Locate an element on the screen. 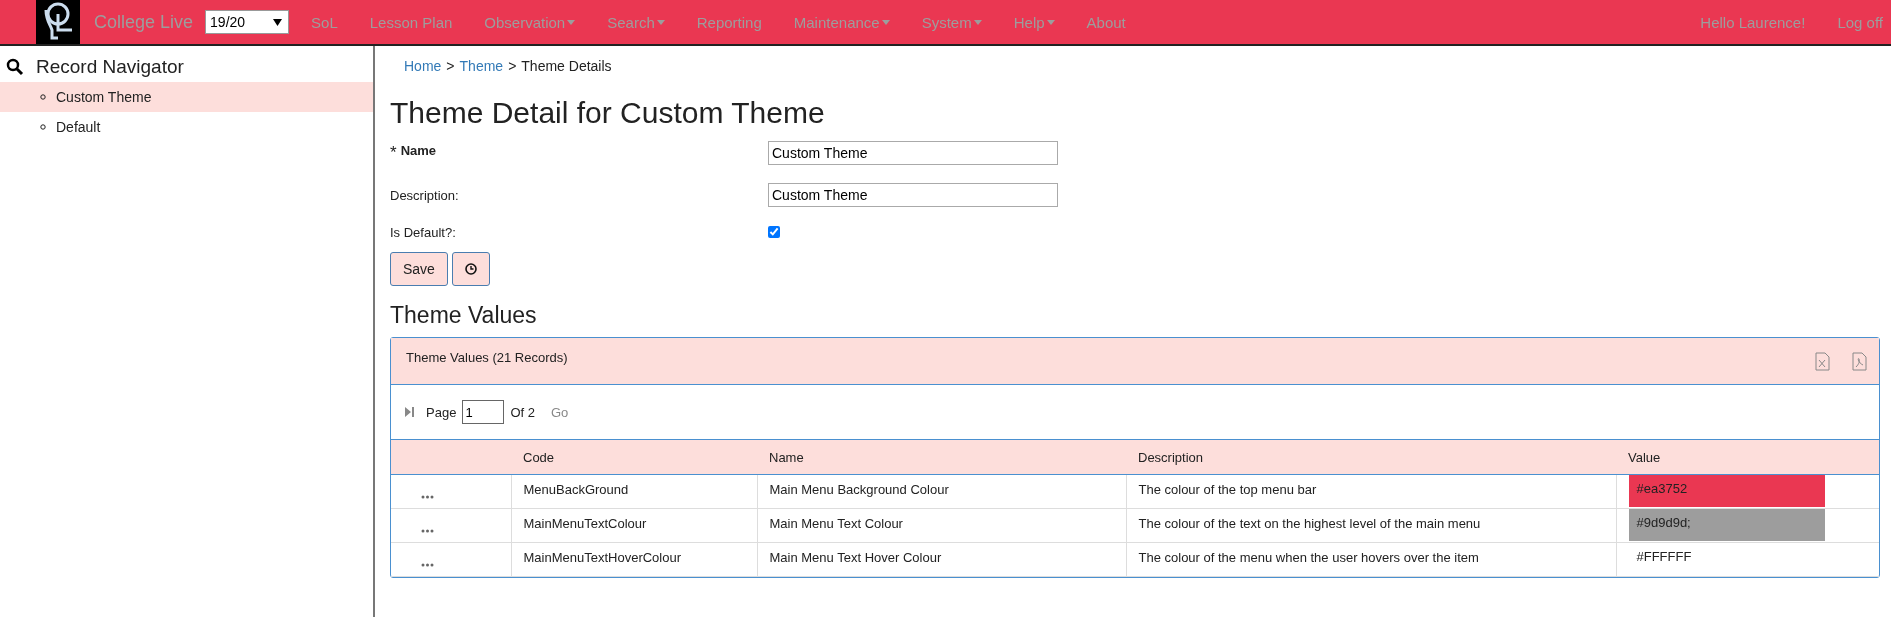  field-label: Is Default?: is located at coordinates (423, 232).